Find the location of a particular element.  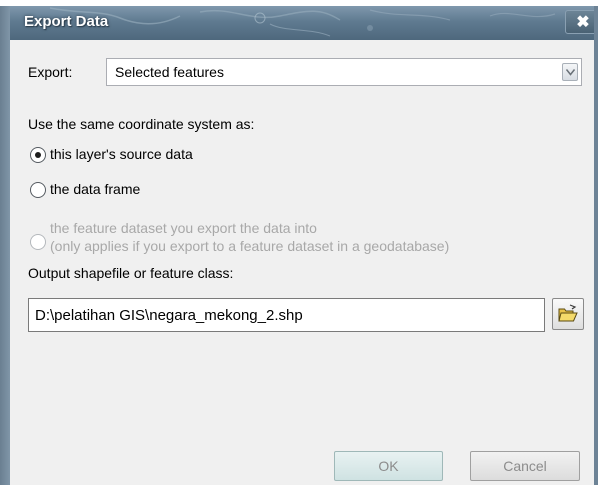

output-label: Output shapefile or feature class: is located at coordinates (131, 273).